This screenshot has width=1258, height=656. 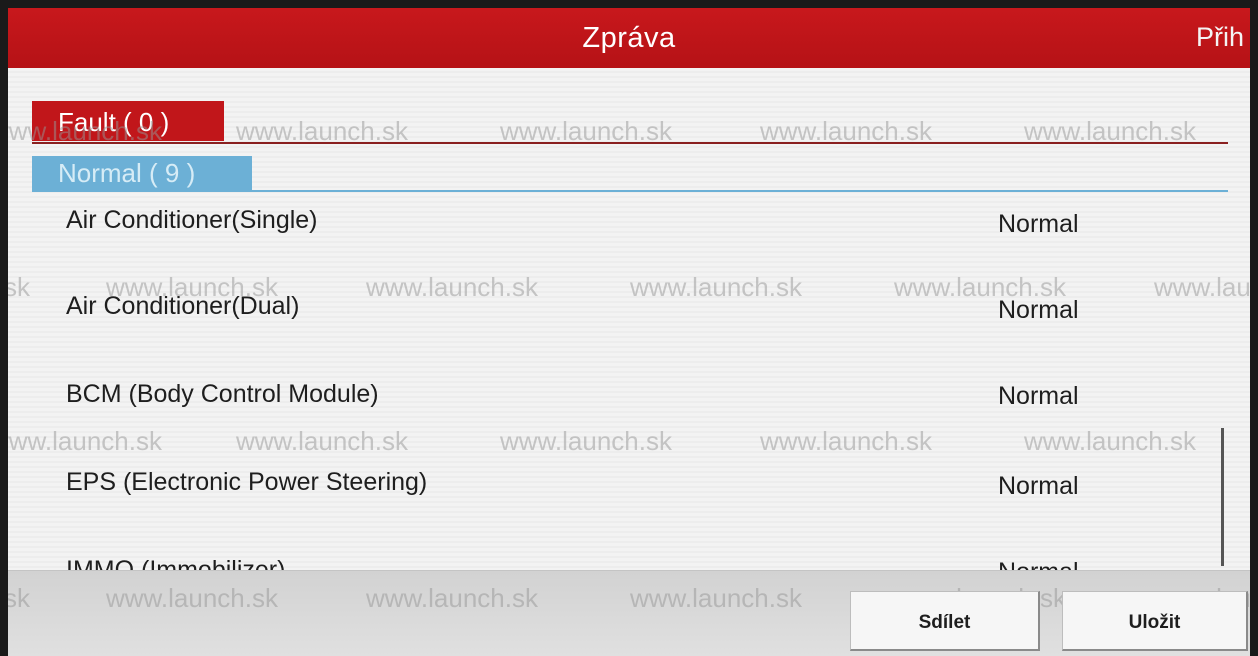 I want to click on login-link: Přih, so click(x=1220, y=37).